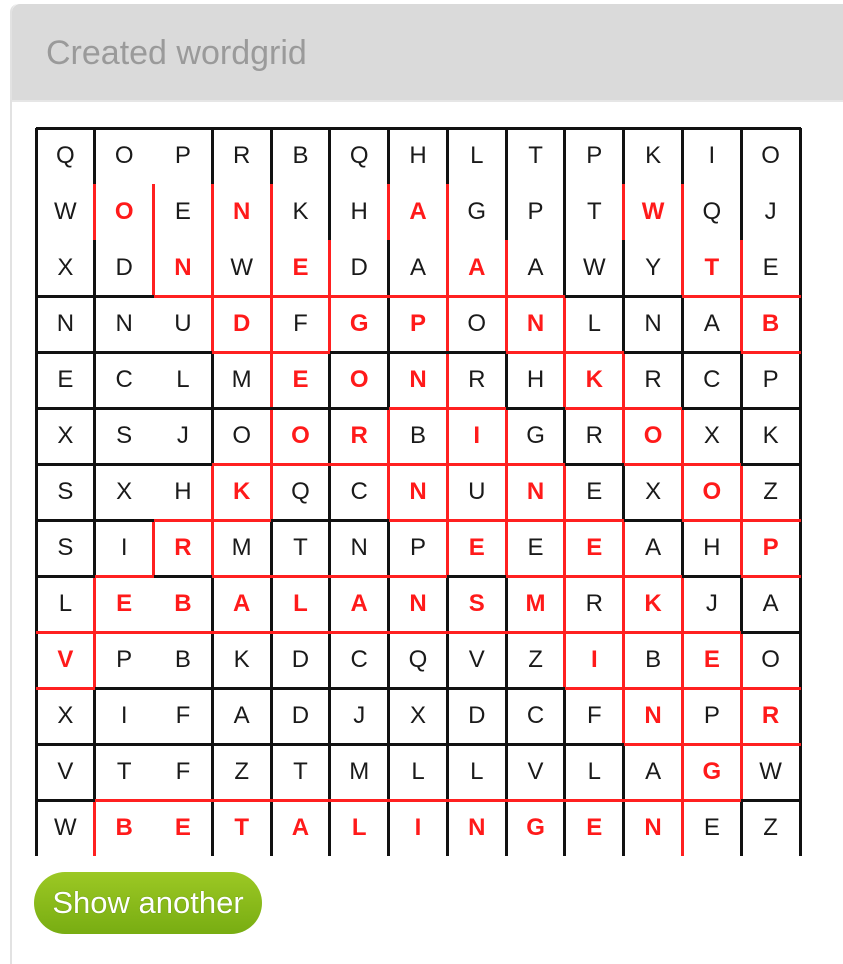 The width and height of the screenshot is (843, 964). What do you see at coordinates (182, 155) in the screenshot?
I see `grid-cell: P` at bounding box center [182, 155].